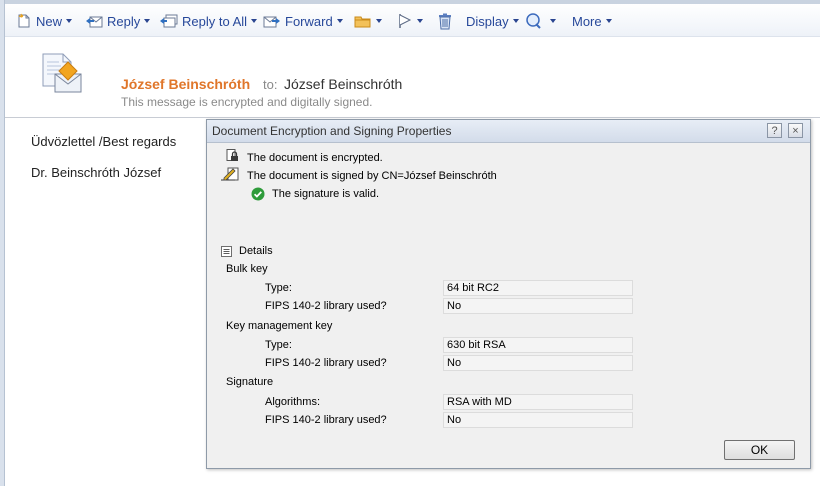  What do you see at coordinates (226, 251) in the screenshot?
I see `collapse-icon` at bounding box center [226, 251].